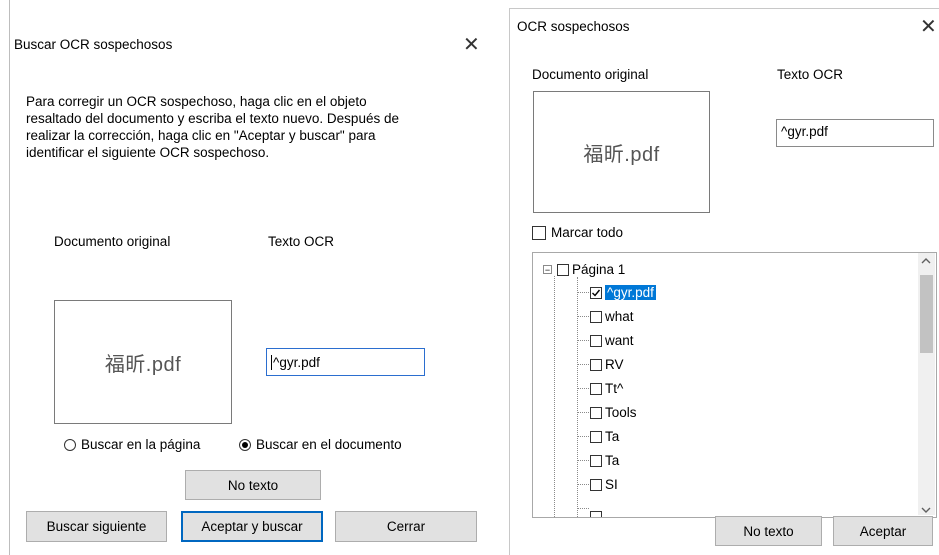  I want to click on tree-item-label: Tools, so click(621, 412).